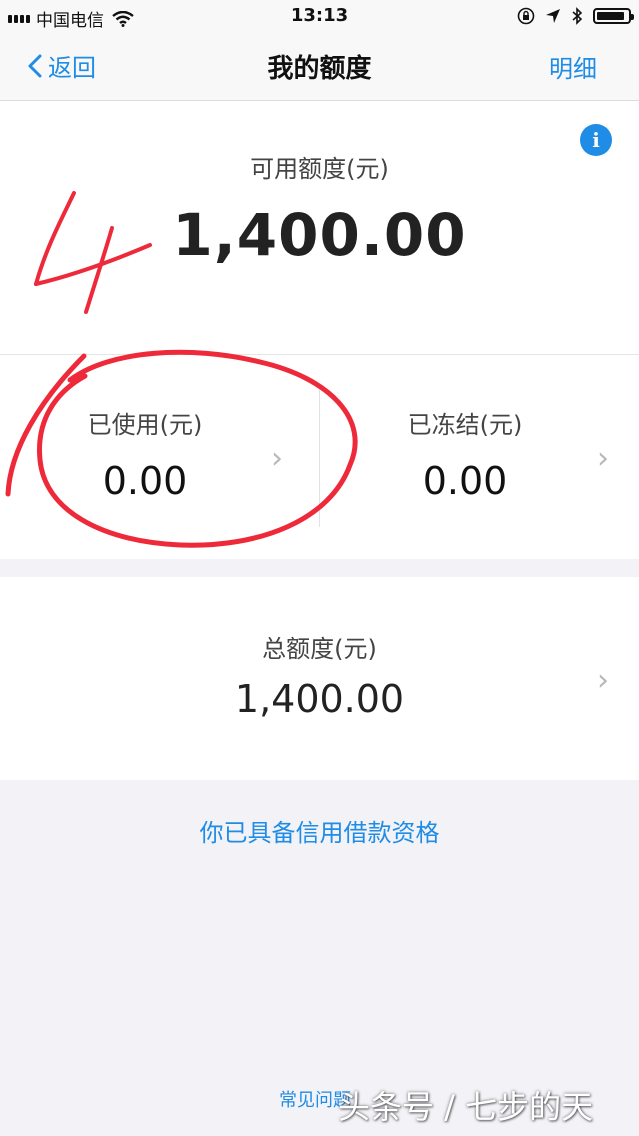 Image resolution: width=639 pixels, height=1136 pixels. Describe the element at coordinates (553, 16) in the screenshot. I see `location-arrow-icon` at that location.